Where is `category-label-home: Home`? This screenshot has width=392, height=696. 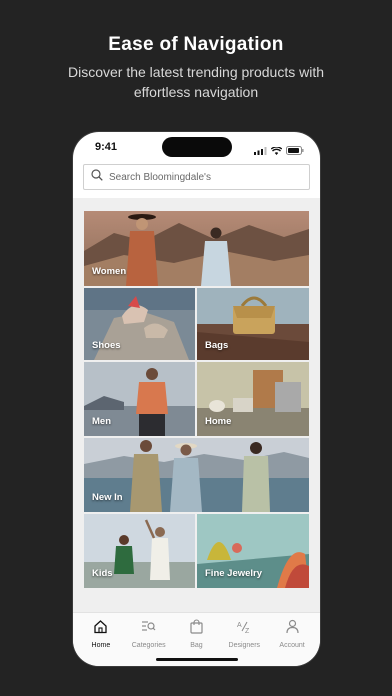
category-label-home: Home is located at coordinates (218, 421).